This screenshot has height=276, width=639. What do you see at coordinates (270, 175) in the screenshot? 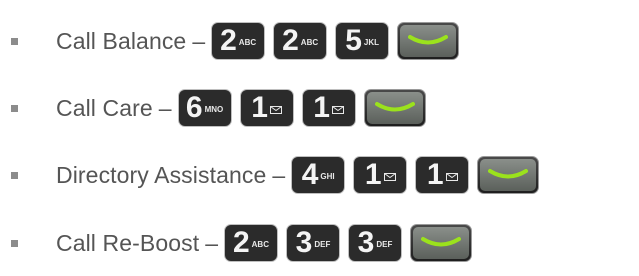
I see `list-item: Directory Assistance – 4 GHI 1 1` at bounding box center [270, 175].